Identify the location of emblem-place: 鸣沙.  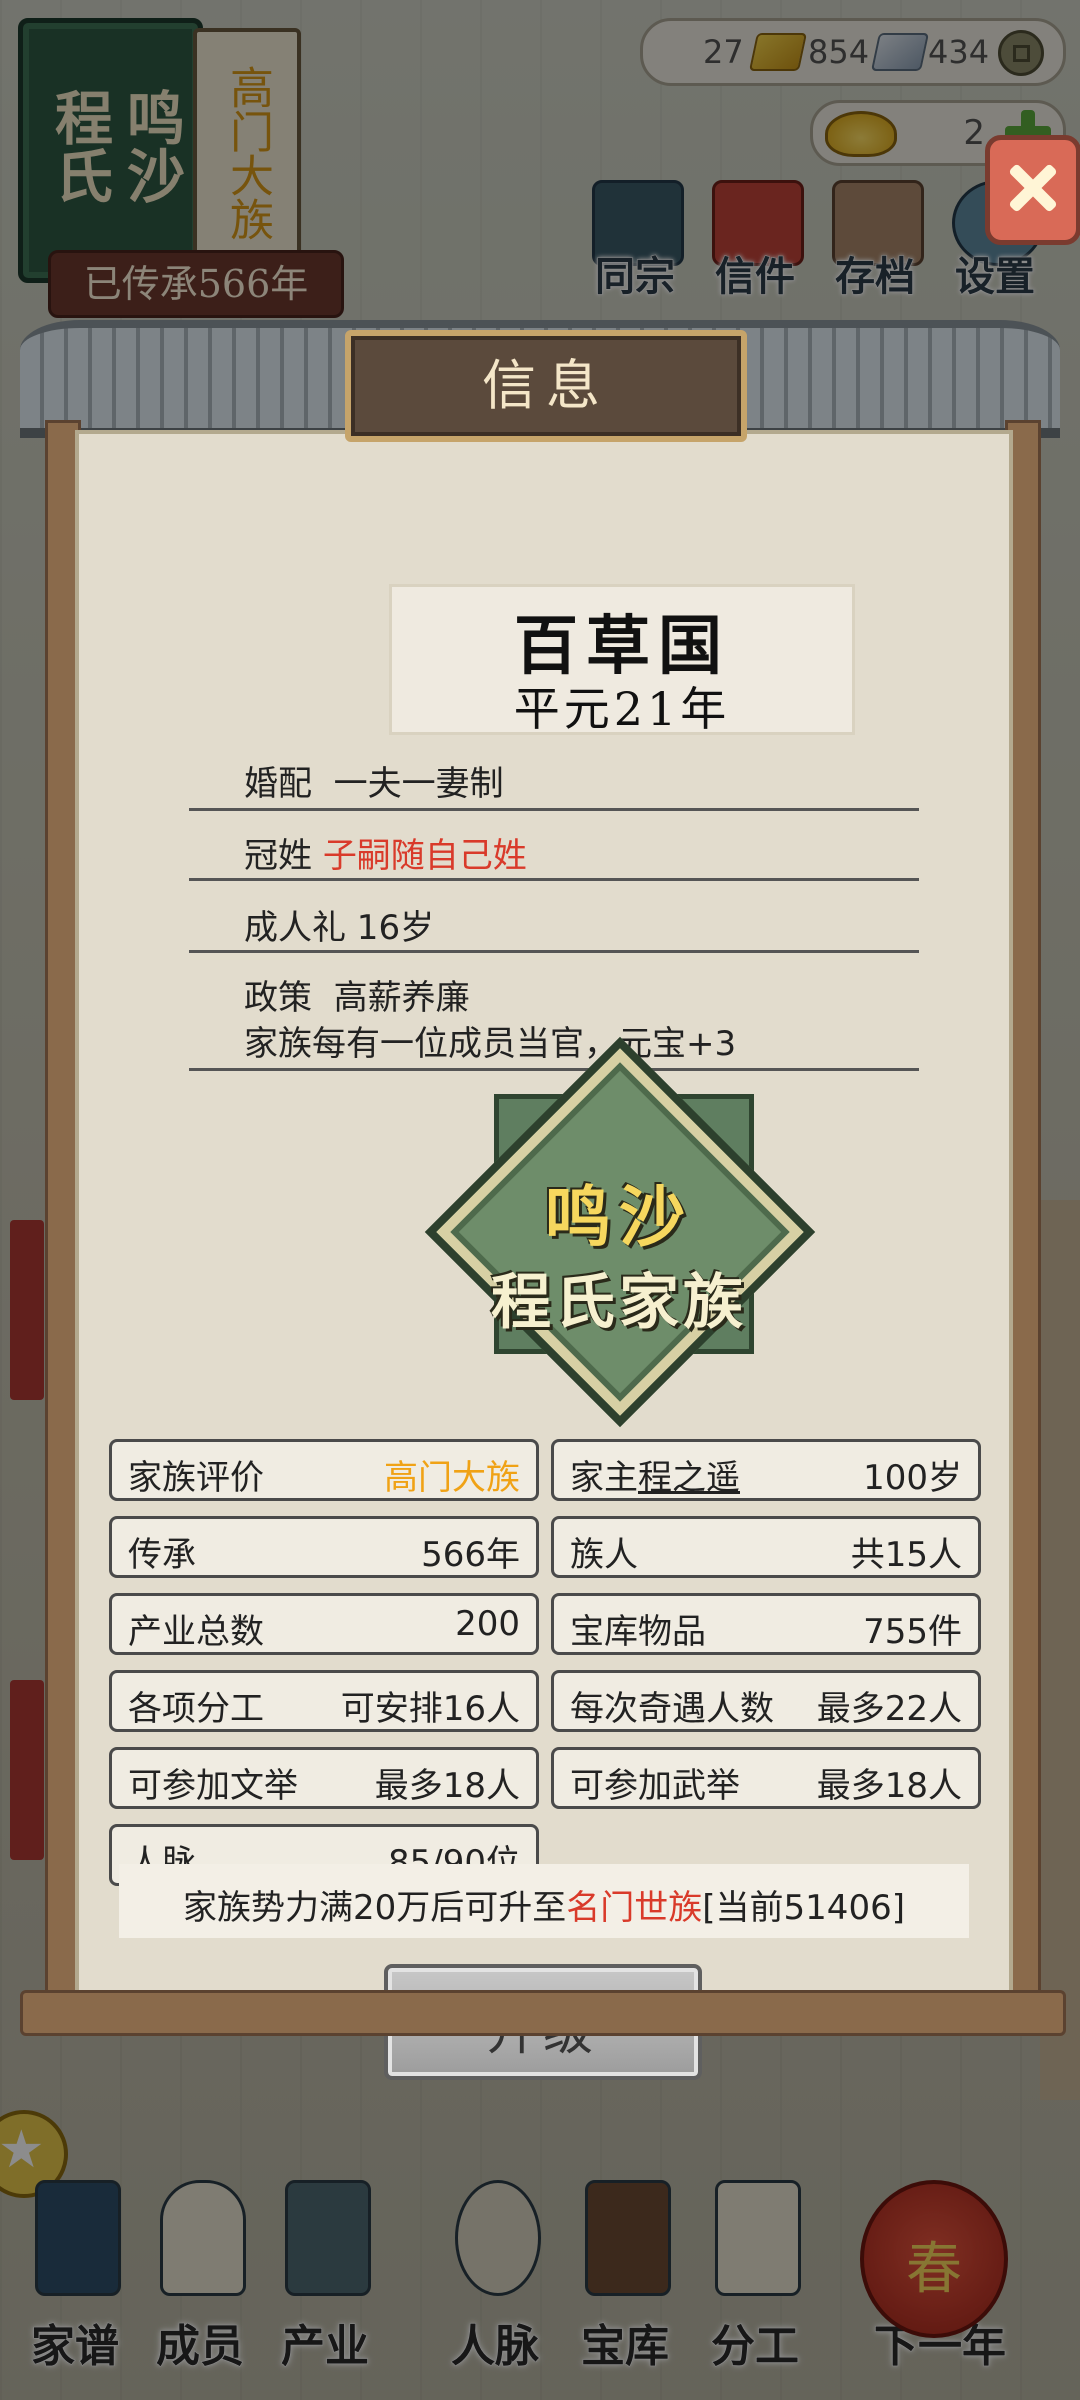
(619, 1217).